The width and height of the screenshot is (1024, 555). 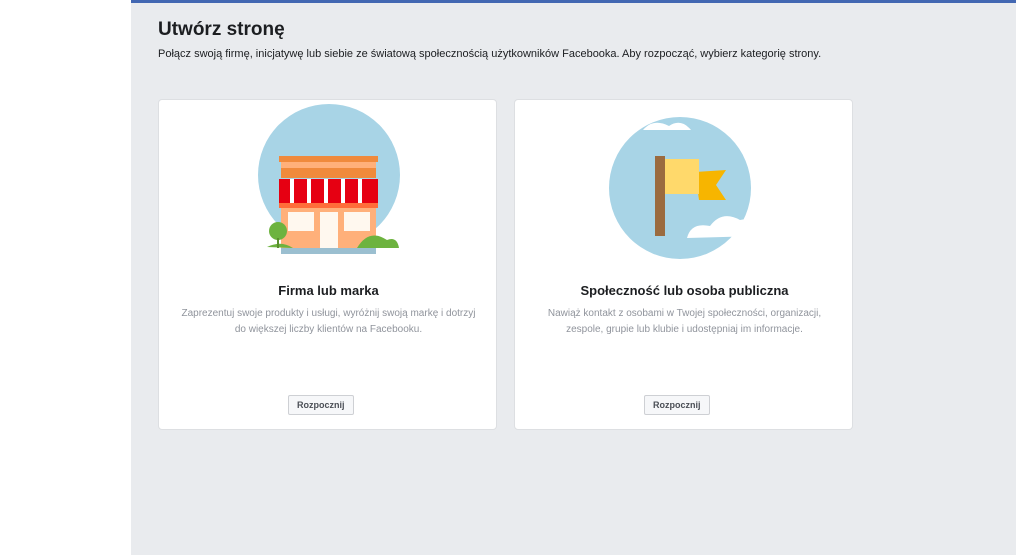 I want to click on top-accent-bar, so click(x=573, y=1).